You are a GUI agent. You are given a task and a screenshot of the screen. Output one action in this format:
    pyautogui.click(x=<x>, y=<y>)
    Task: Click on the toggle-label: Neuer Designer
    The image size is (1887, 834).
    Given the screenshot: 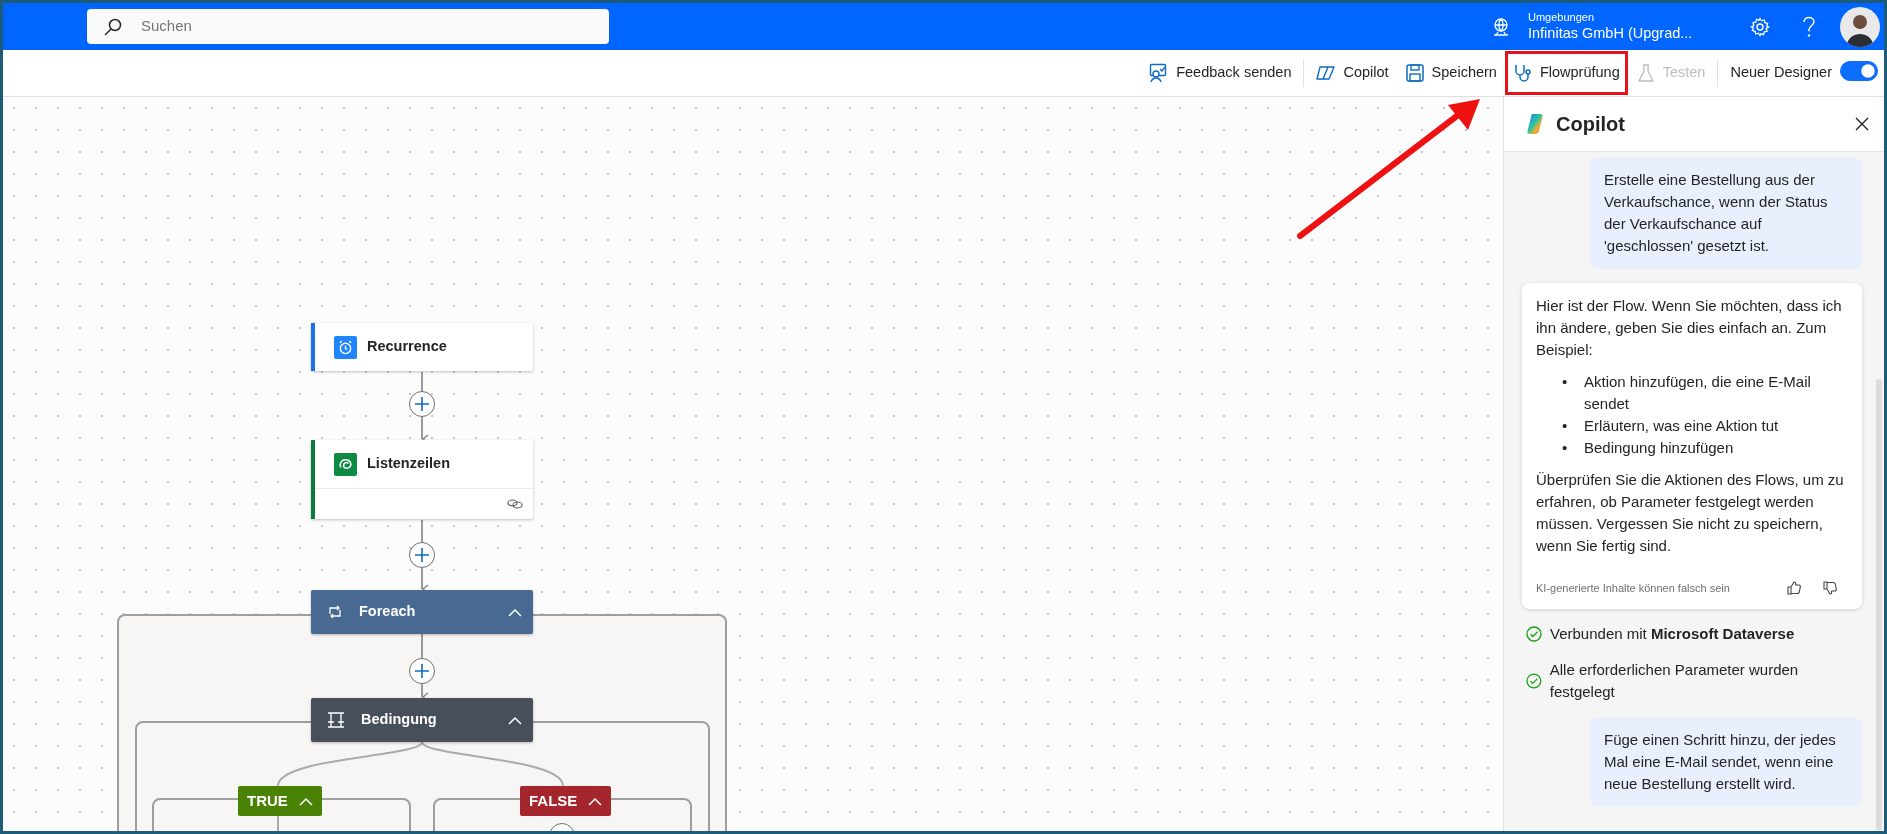 What is the action you would take?
    pyautogui.click(x=1781, y=73)
    